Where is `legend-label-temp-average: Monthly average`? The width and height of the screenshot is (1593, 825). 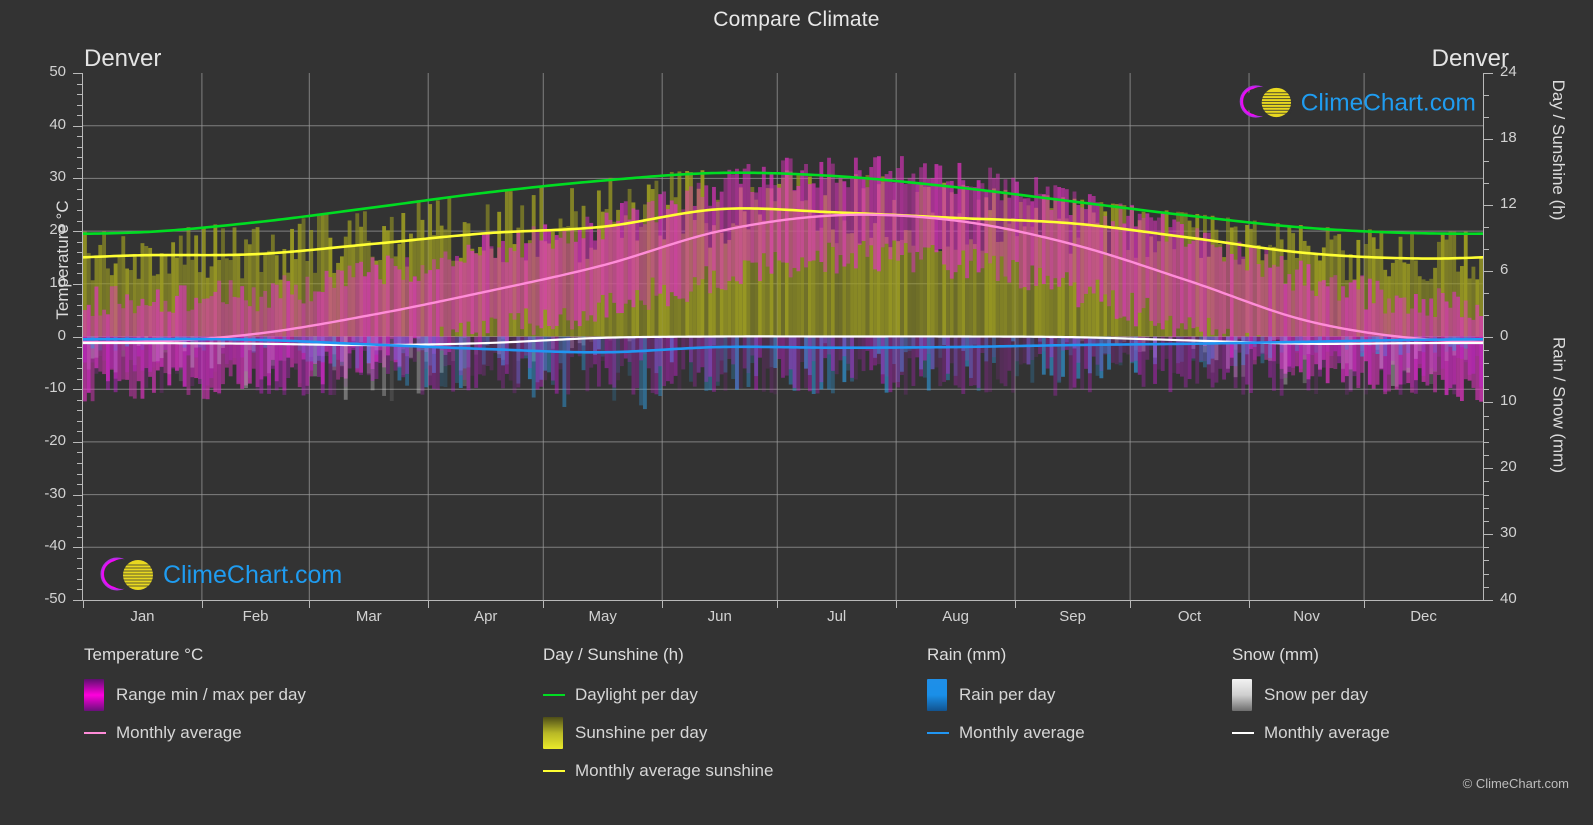 legend-label-temp-average: Monthly average is located at coordinates (179, 732).